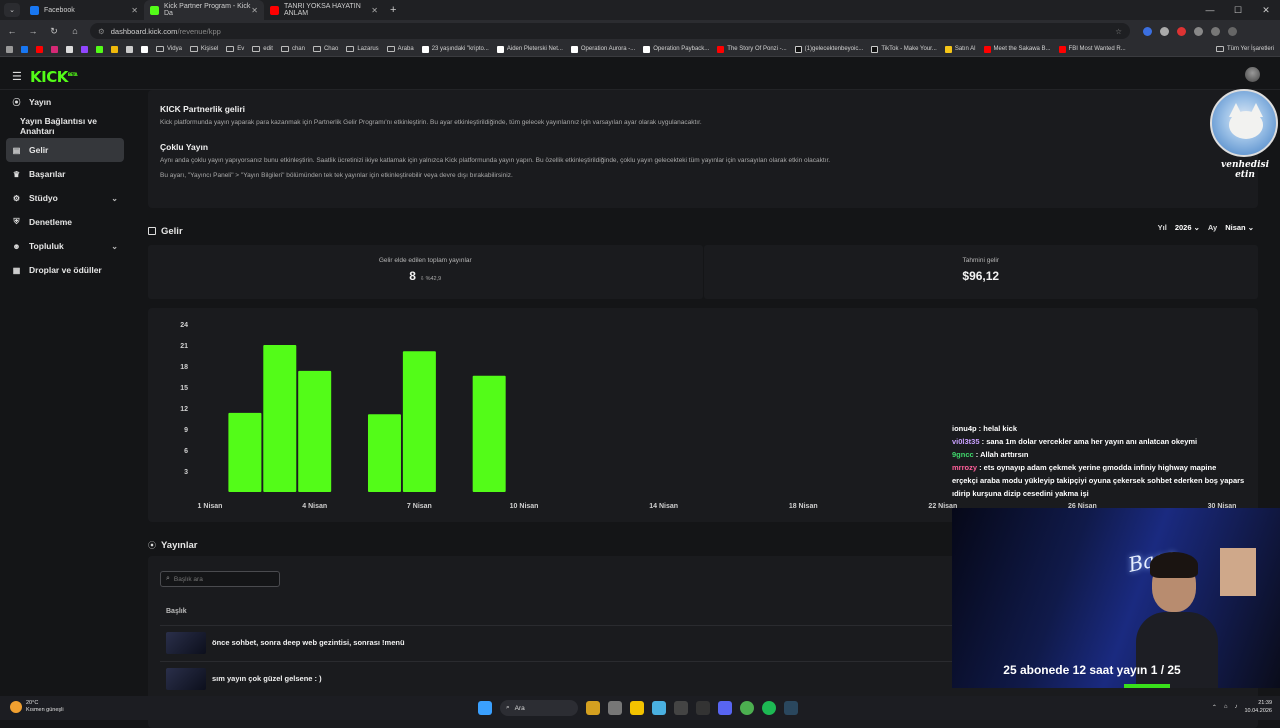 This screenshot has width=1280, height=728. What do you see at coordinates (747, 708) in the screenshot?
I see `chrome-icon` at bounding box center [747, 708].